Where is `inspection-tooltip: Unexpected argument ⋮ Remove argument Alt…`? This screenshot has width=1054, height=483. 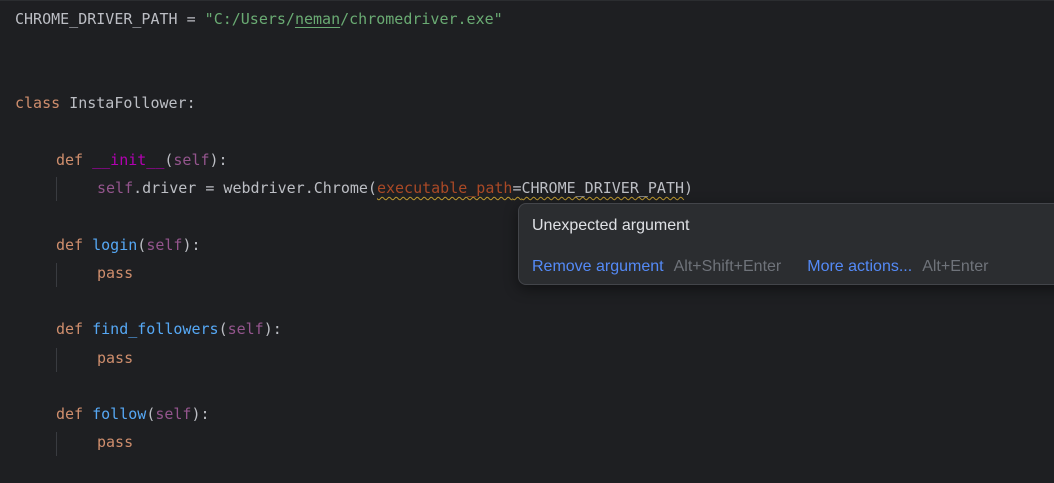 inspection-tooltip: Unexpected argument ⋮ Remove argument Alt… is located at coordinates (786, 244).